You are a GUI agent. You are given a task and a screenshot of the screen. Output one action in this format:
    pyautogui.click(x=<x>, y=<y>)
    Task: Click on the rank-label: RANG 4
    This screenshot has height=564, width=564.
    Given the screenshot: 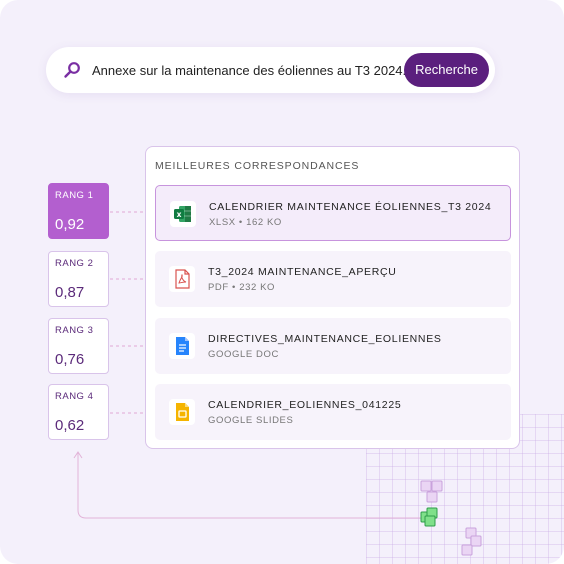 What is the action you would take?
    pyautogui.click(x=74, y=396)
    